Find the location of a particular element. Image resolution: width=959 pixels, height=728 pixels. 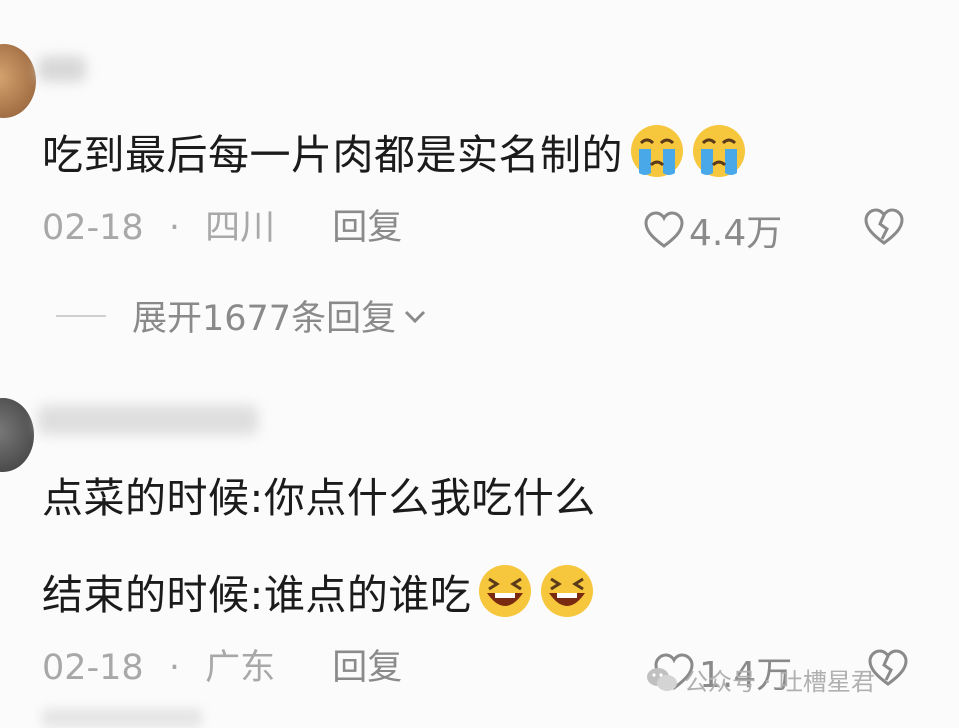

watermark: 公众号 · 吐槽星君 is located at coordinates (760, 679).